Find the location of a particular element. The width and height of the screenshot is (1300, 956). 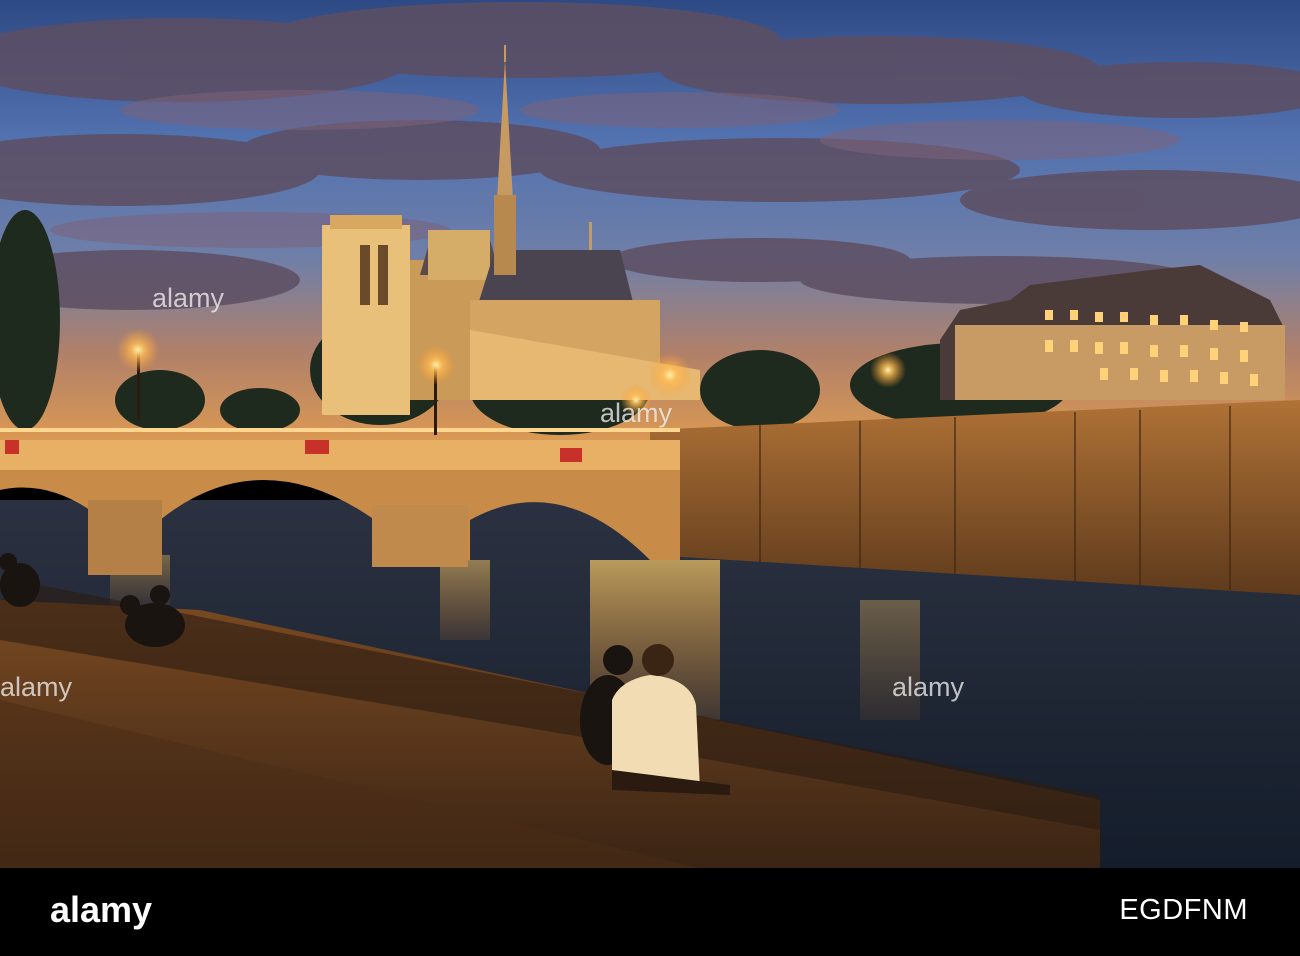

image-id: EGDFNM is located at coordinates (1183, 910).